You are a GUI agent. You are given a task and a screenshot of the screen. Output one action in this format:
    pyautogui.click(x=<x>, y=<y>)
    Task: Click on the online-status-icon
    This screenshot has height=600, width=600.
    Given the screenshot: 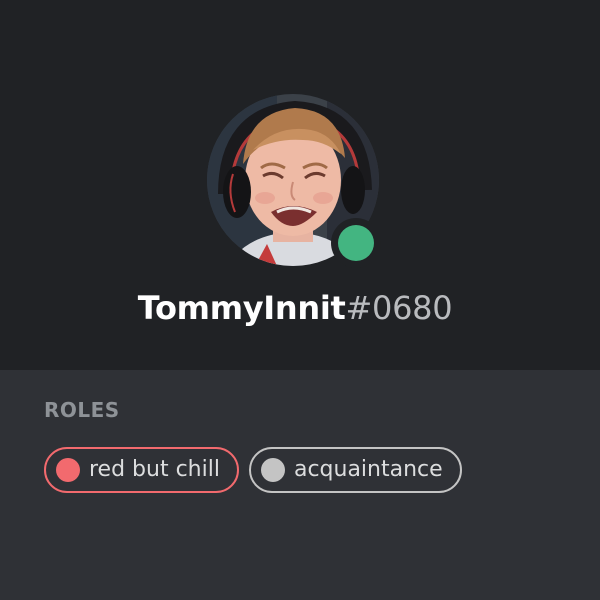 What is the action you would take?
    pyautogui.click(x=356, y=243)
    